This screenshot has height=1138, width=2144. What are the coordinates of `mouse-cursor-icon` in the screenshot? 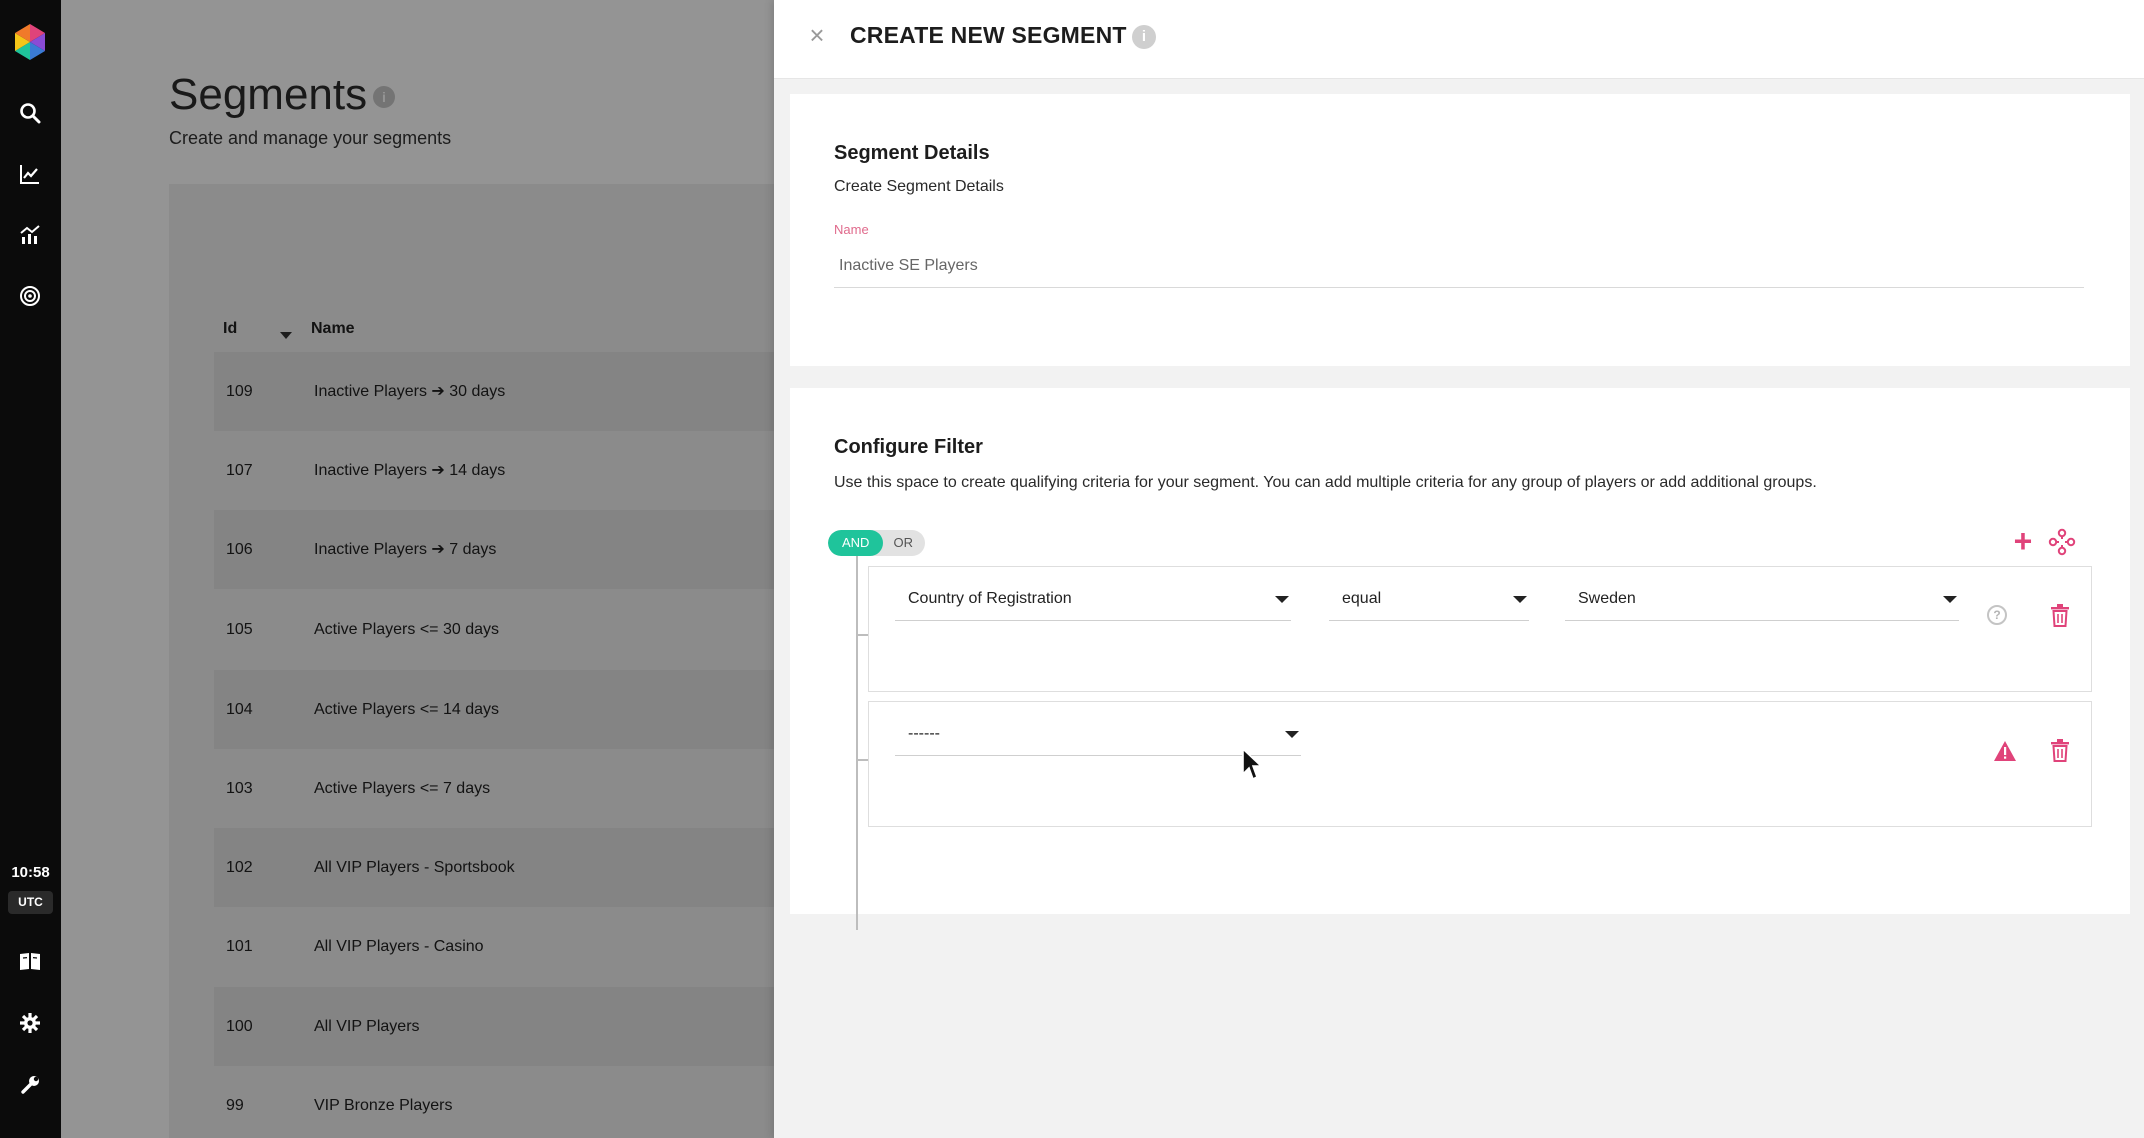 It's located at (1253, 764).